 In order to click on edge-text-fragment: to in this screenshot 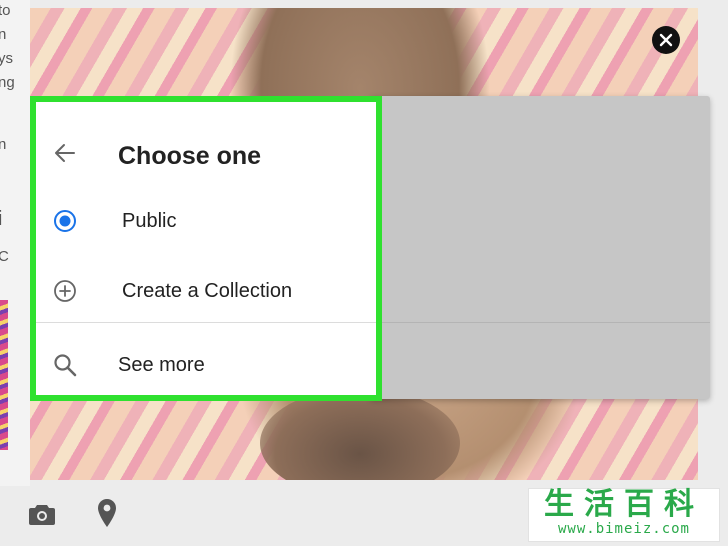, I will do `click(5, 10)`.